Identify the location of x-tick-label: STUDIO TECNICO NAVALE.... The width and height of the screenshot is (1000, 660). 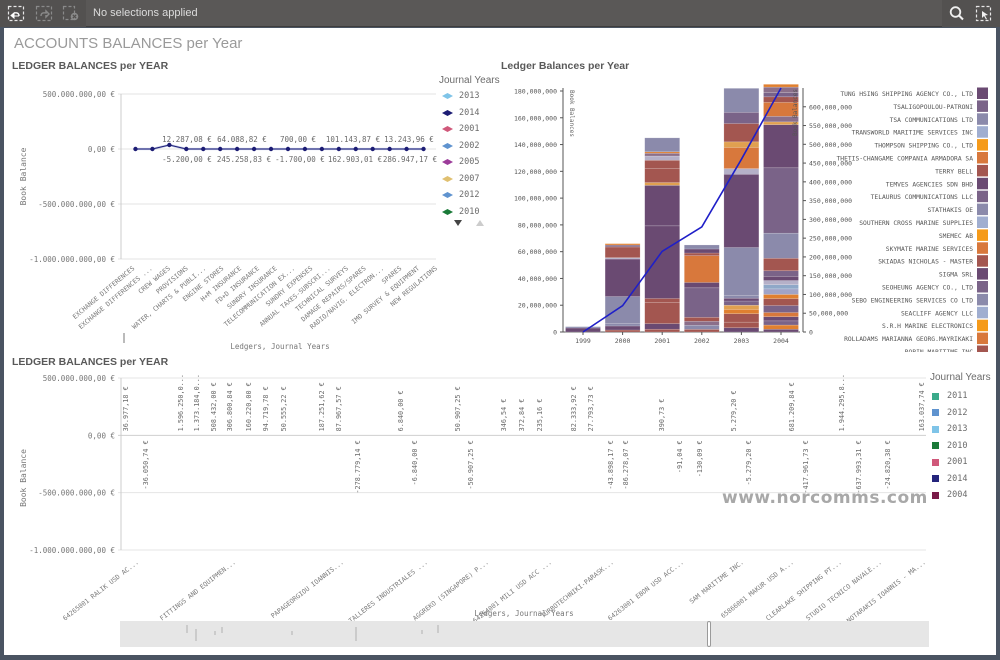
(843, 590).